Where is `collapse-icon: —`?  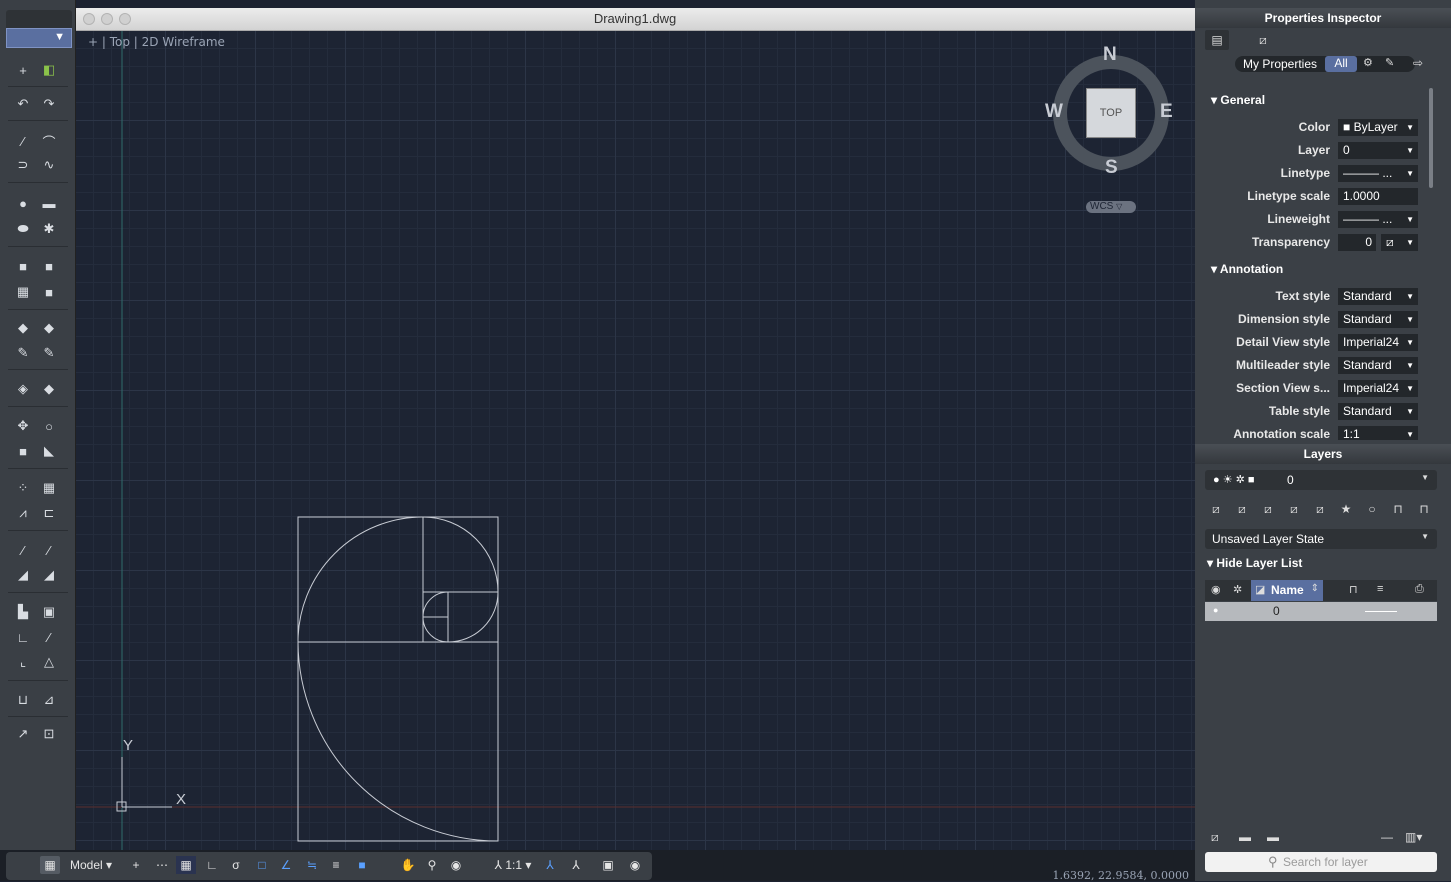
collapse-icon: — is located at coordinates (1387, 837).